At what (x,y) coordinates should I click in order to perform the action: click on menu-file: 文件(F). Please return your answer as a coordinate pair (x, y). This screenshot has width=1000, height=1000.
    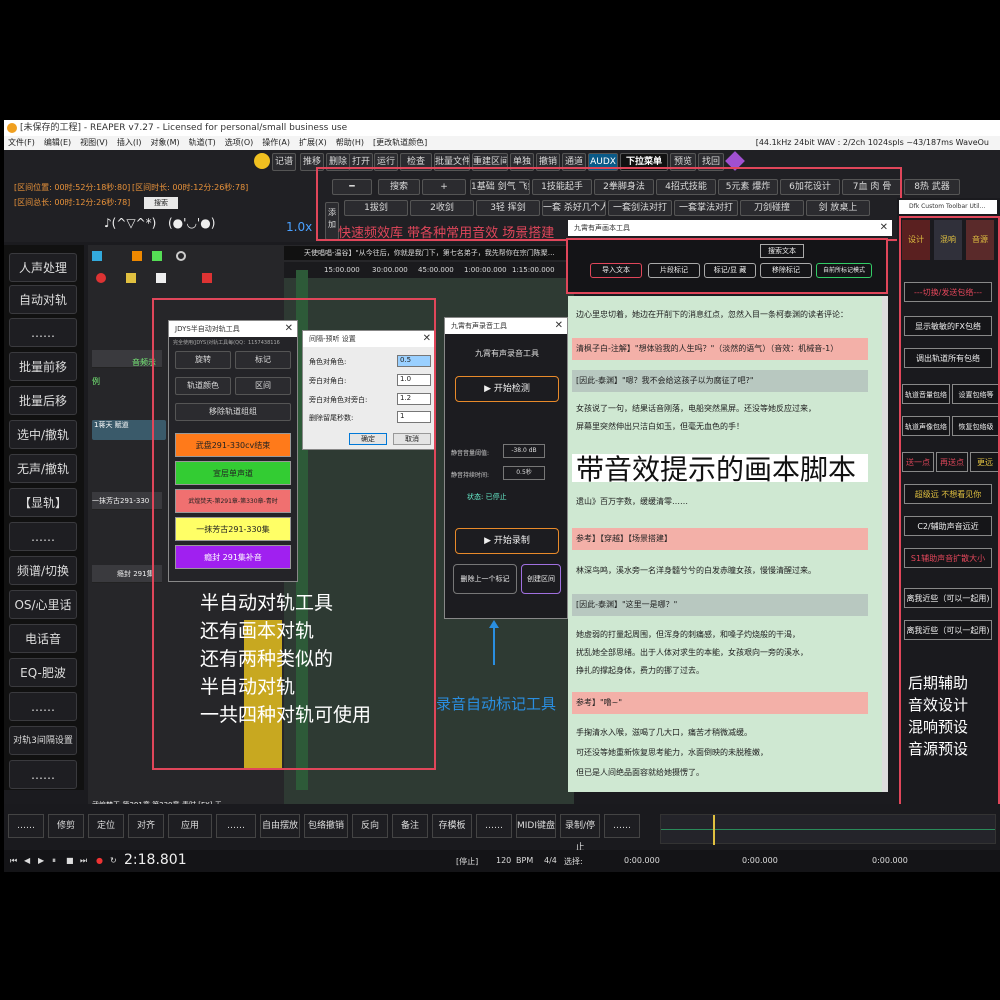
    Looking at the image, I should click on (21, 142).